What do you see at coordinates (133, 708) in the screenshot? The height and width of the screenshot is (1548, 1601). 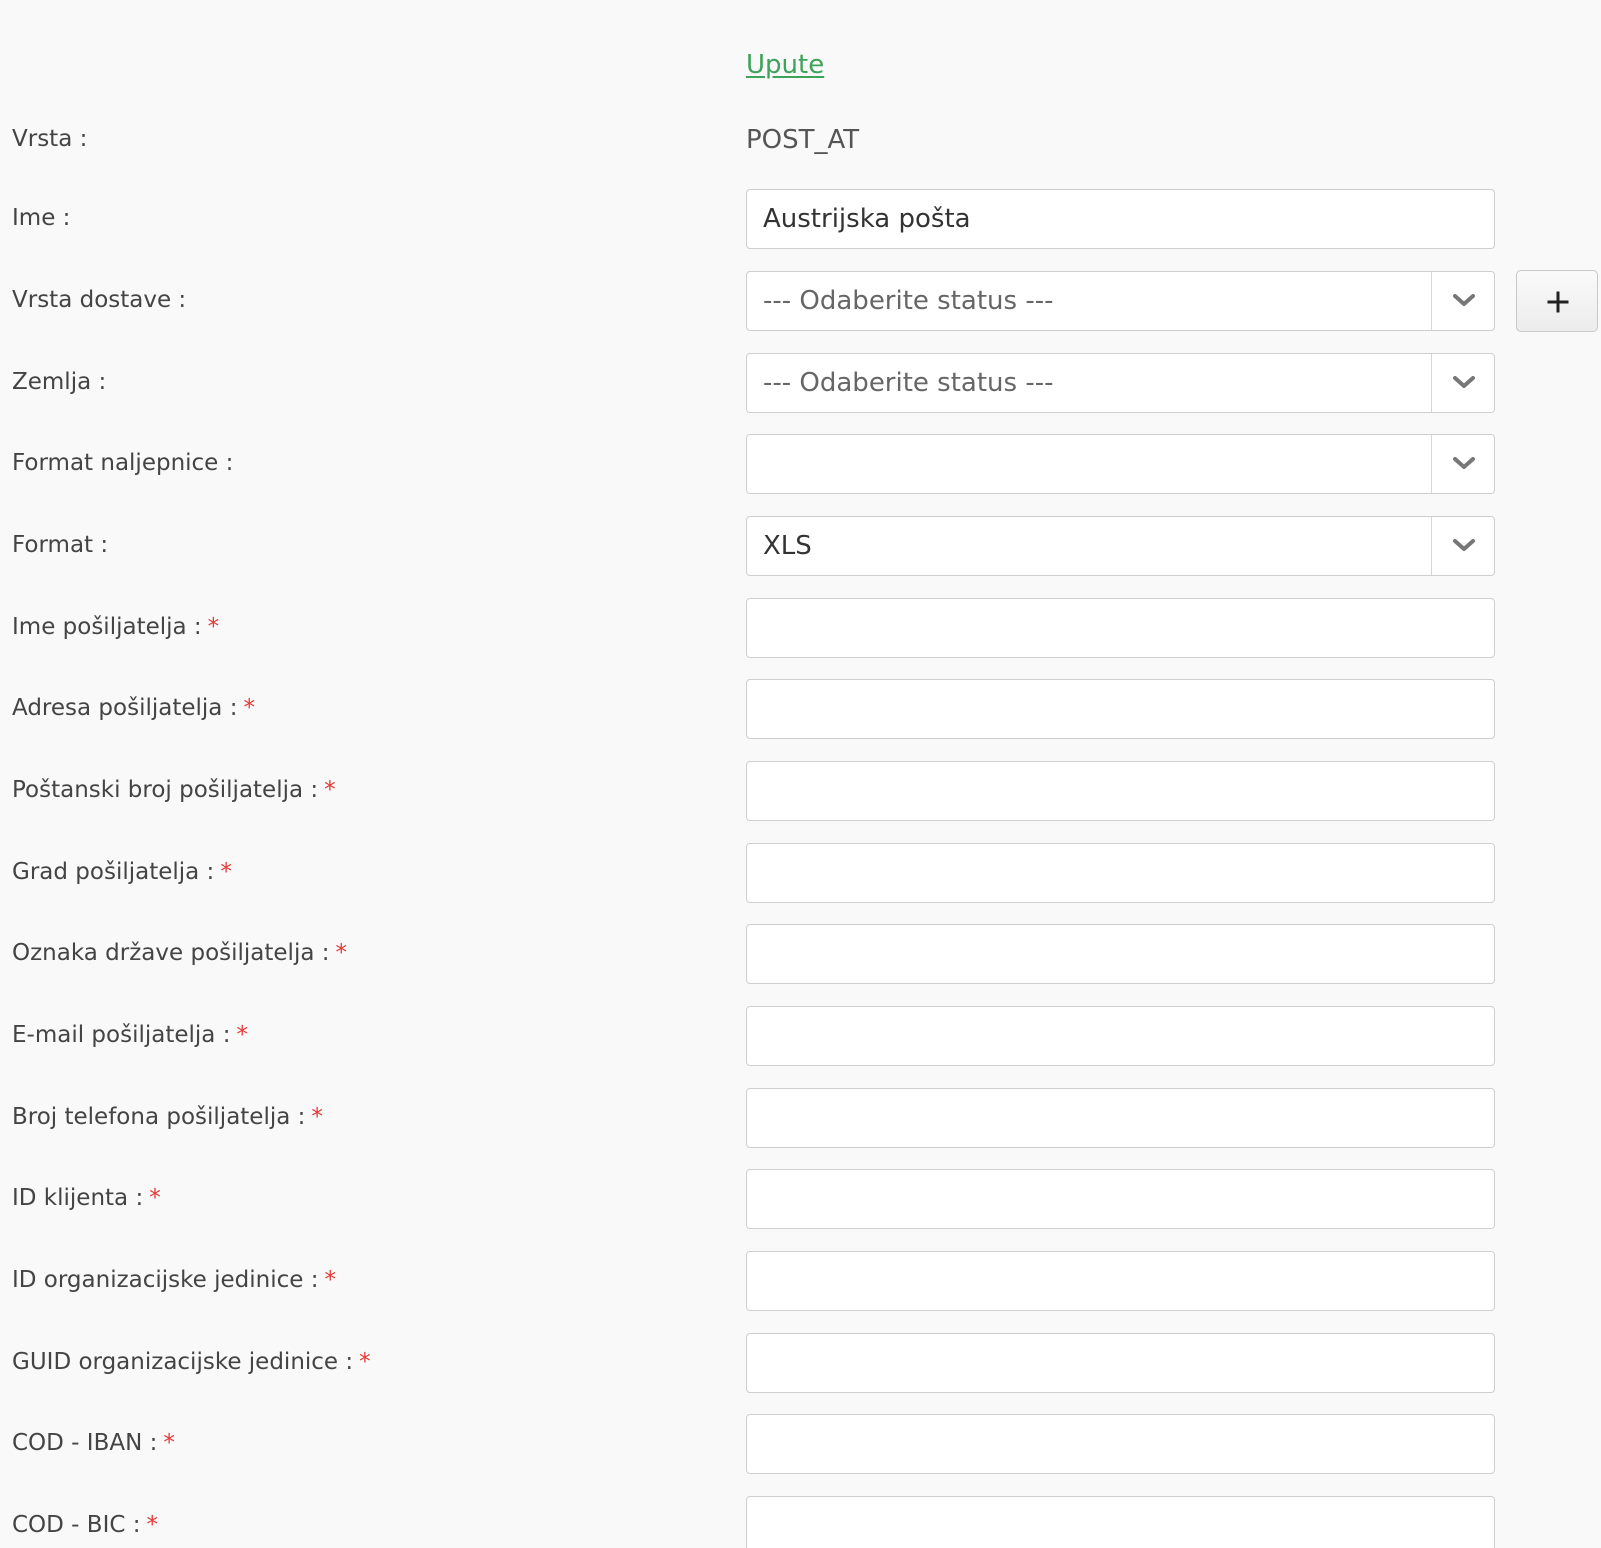 I see `sender-address-label: Adresa pošiljatelja : *` at bounding box center [133, 708].